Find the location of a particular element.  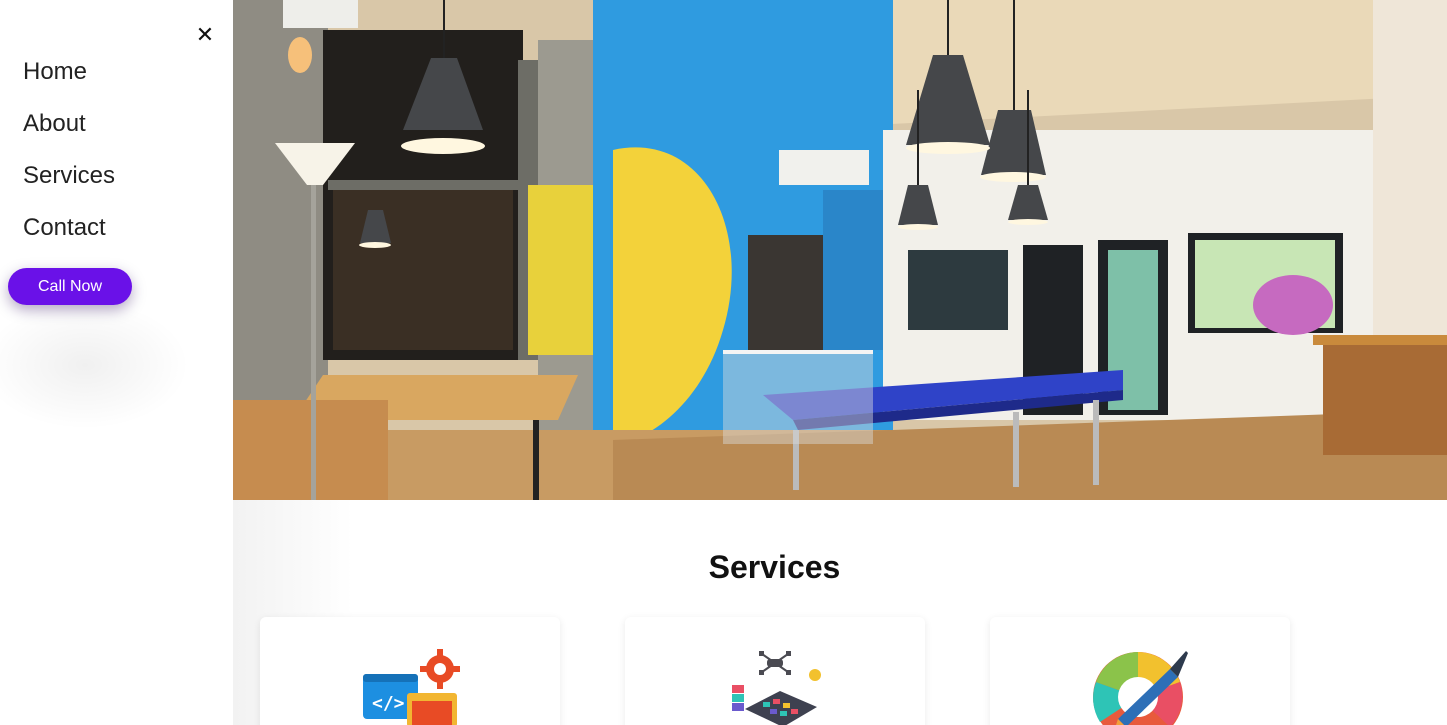

graphic-design-icon is located at coordinates (1140, 688).